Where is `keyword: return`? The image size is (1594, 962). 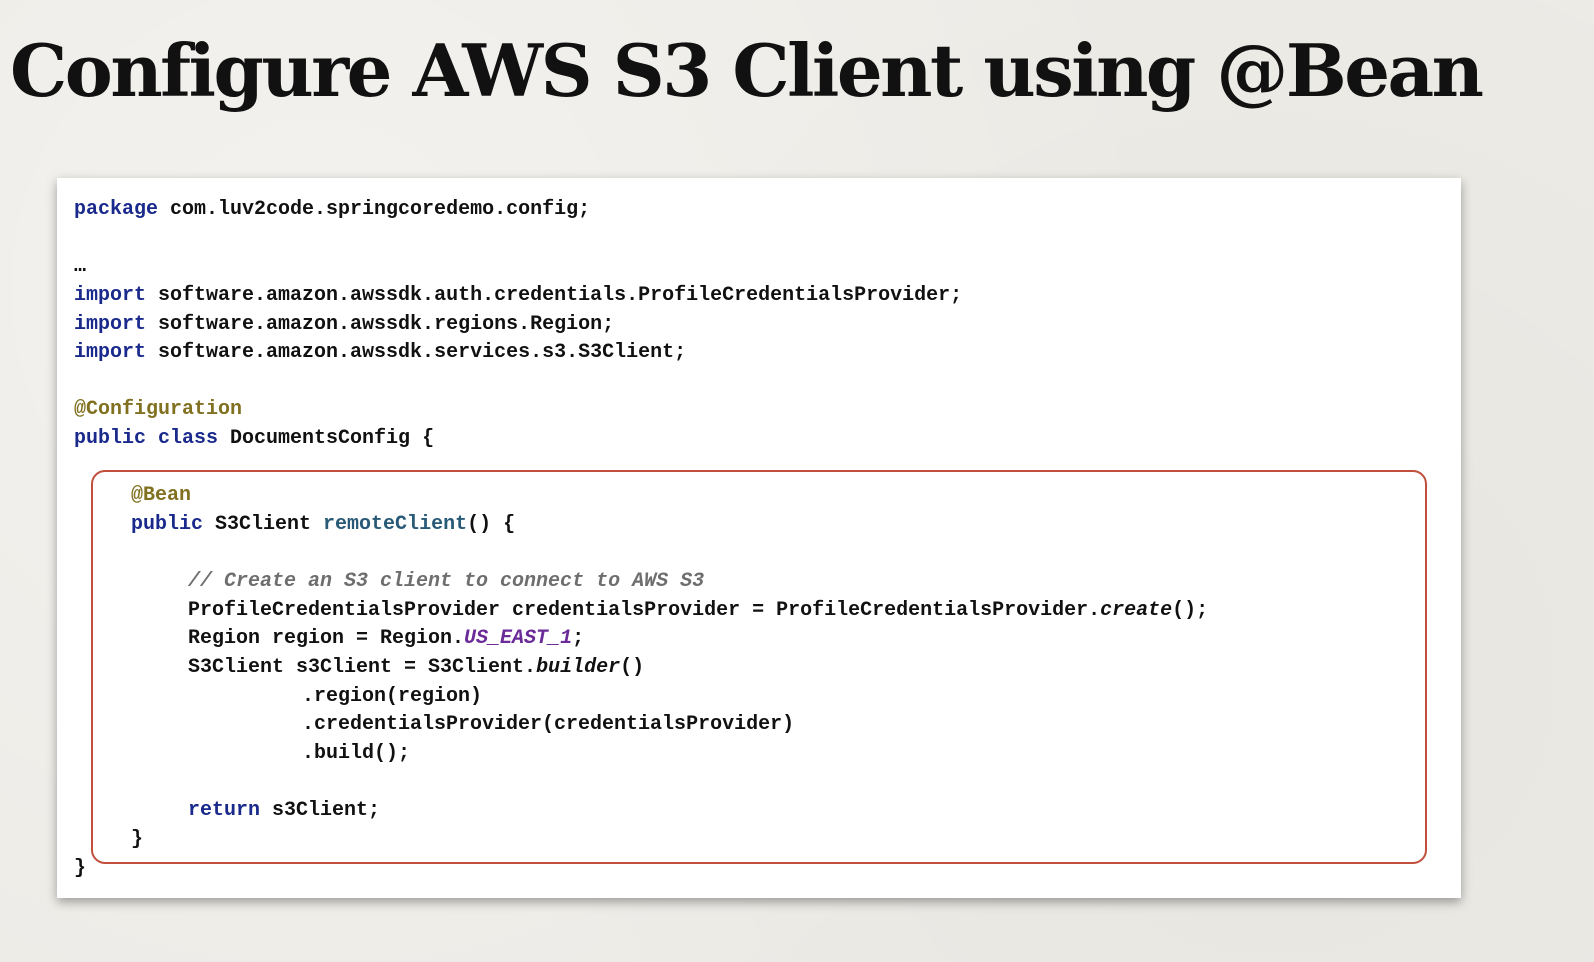 keyword: return is located at coordinates (224, 810).